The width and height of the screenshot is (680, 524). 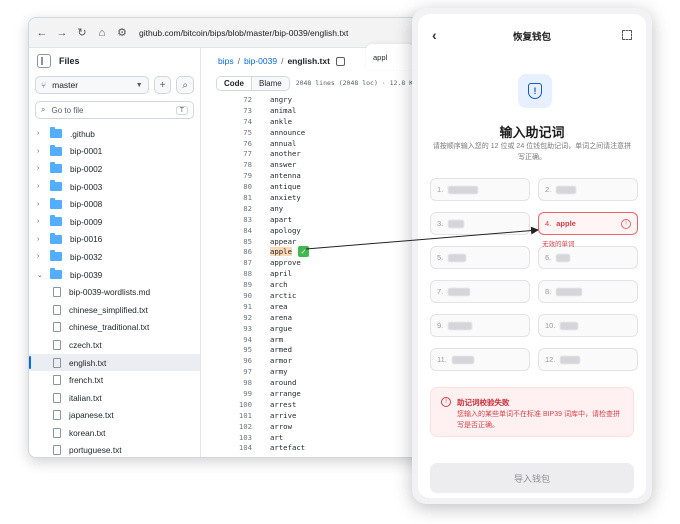 I want to click on tree-file: french.txt, so click(x=114, y=380).